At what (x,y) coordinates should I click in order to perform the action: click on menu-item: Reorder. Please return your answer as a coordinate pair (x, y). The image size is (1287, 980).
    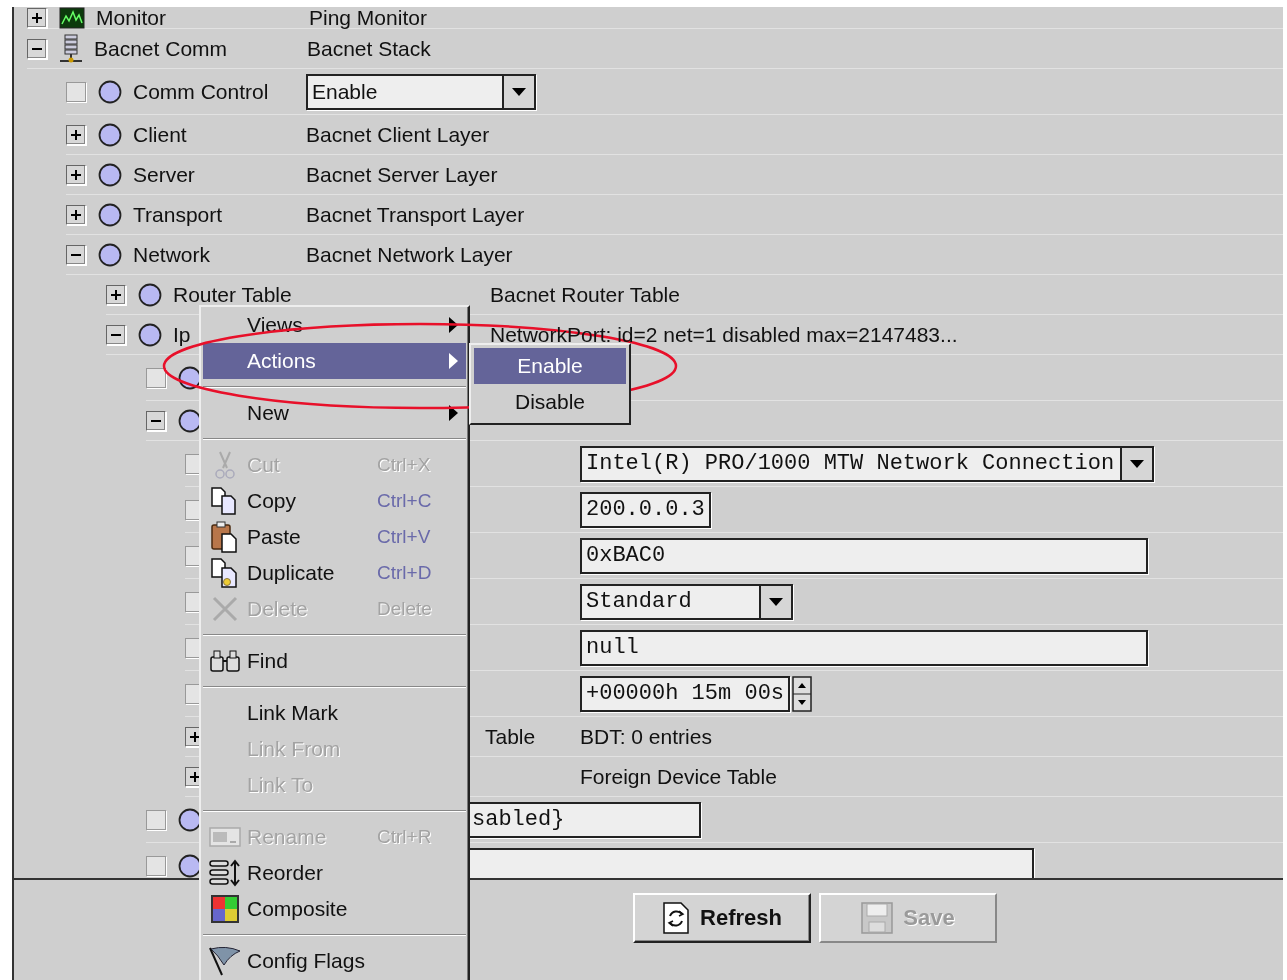
    Looking at the image, I should click on (334, 873).